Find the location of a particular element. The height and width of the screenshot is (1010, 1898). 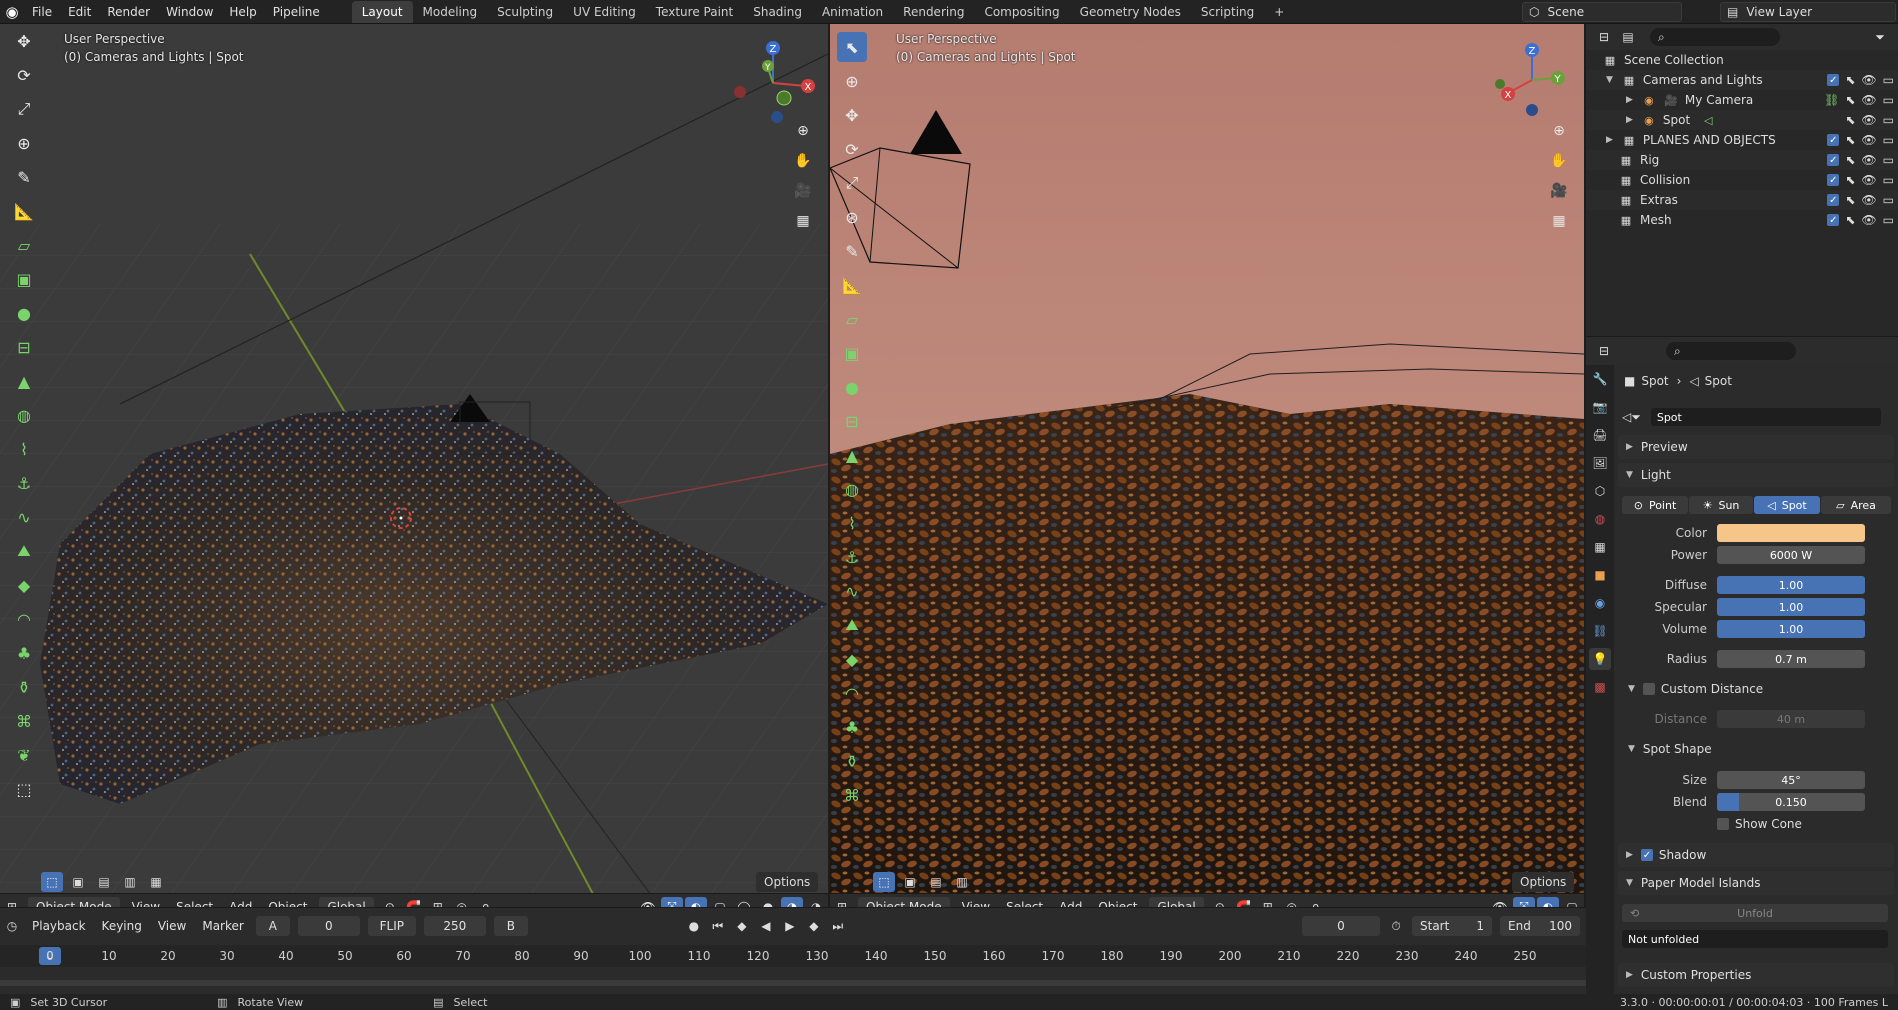

end-frame-field: End 100 is located at coordinates (1540, 926).